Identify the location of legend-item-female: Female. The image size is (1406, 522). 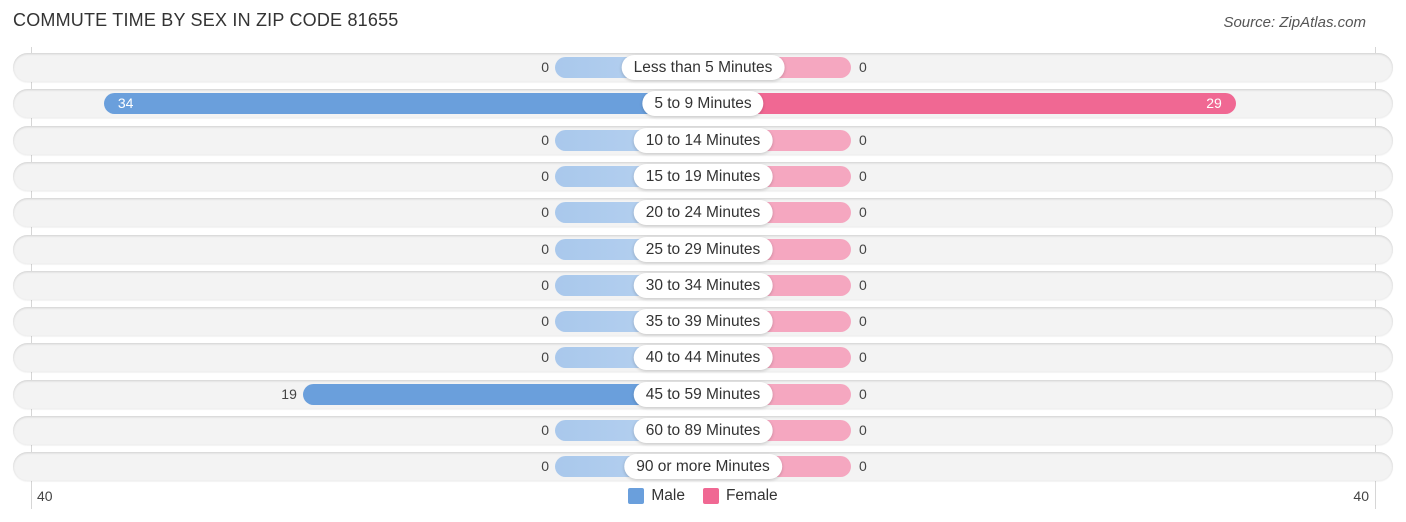
(740, 496).